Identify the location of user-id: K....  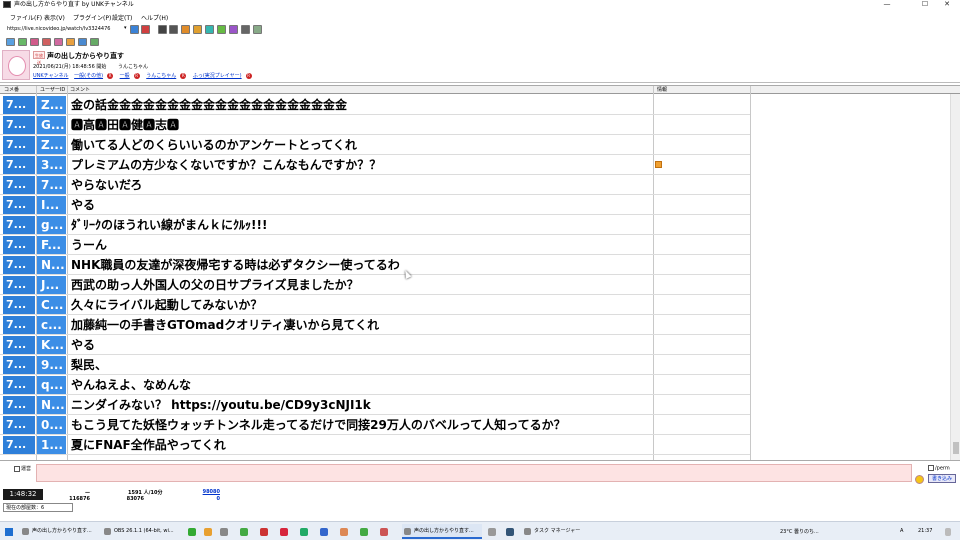
(51, 345).